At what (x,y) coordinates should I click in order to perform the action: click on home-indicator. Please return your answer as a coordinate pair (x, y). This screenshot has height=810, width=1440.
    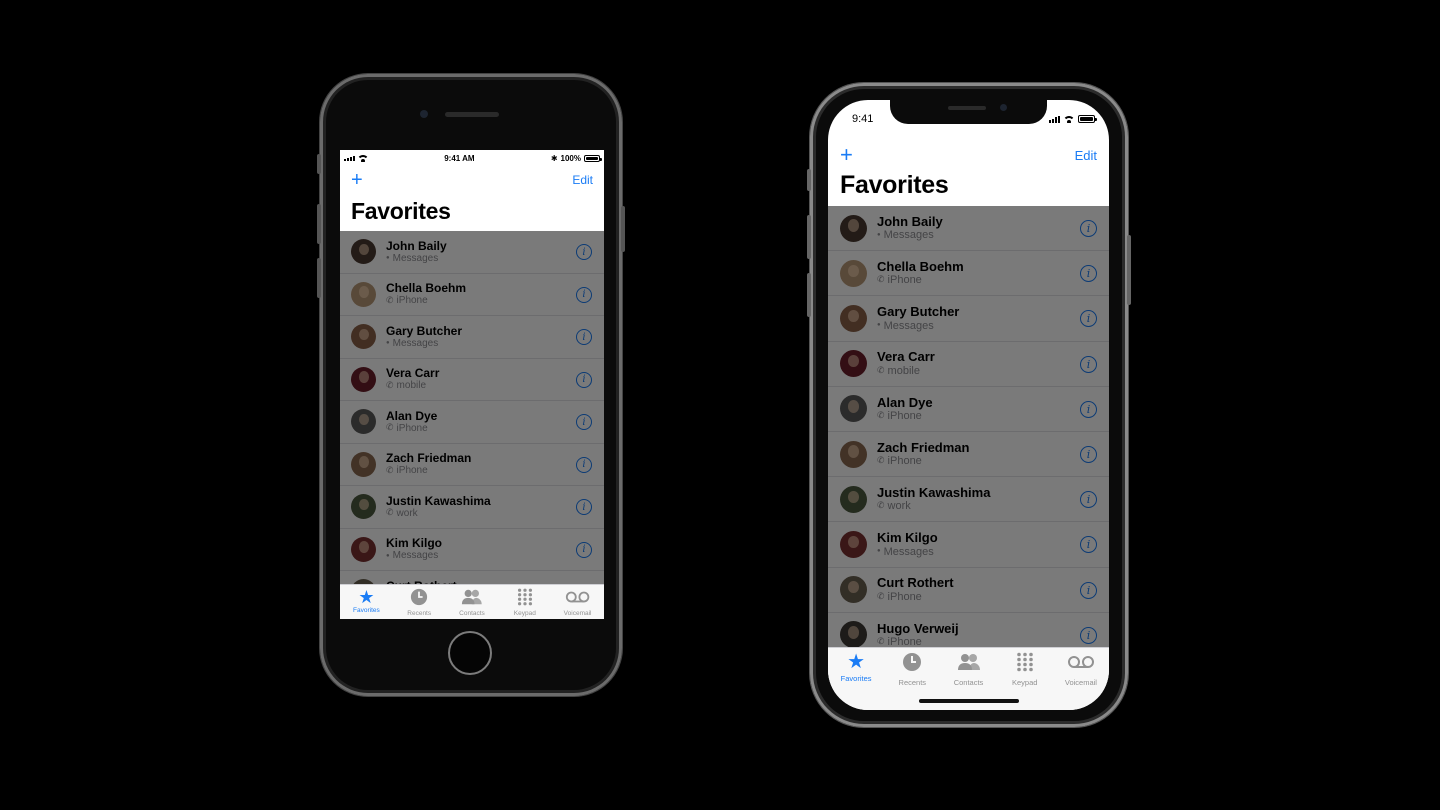
    Looking at the image, I should click on (969, 701).